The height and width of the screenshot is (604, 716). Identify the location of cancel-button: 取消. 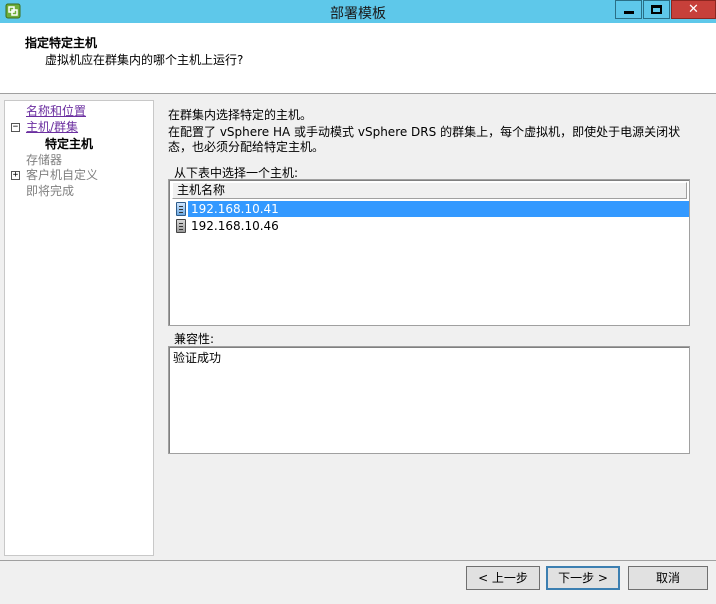
(668, 578).